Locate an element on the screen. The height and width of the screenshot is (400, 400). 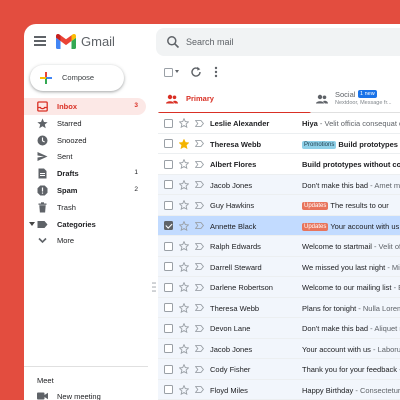
brand-name: Gmail is located at coordinates (98, 41).